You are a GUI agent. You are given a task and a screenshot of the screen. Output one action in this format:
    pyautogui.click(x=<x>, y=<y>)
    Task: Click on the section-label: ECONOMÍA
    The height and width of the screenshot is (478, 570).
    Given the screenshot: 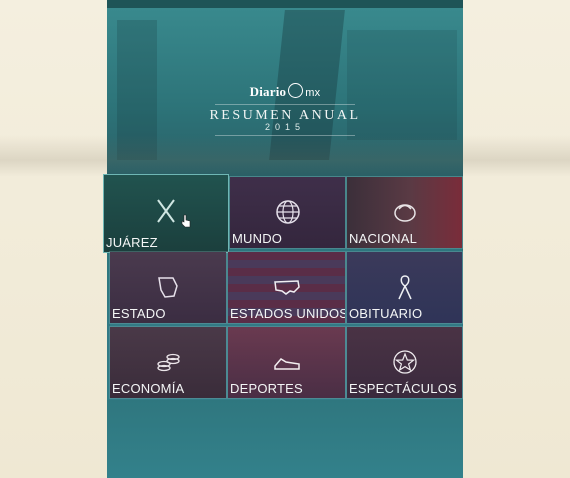 What is the action you would take?
    pyautogui.click(x=148, y=388)
    